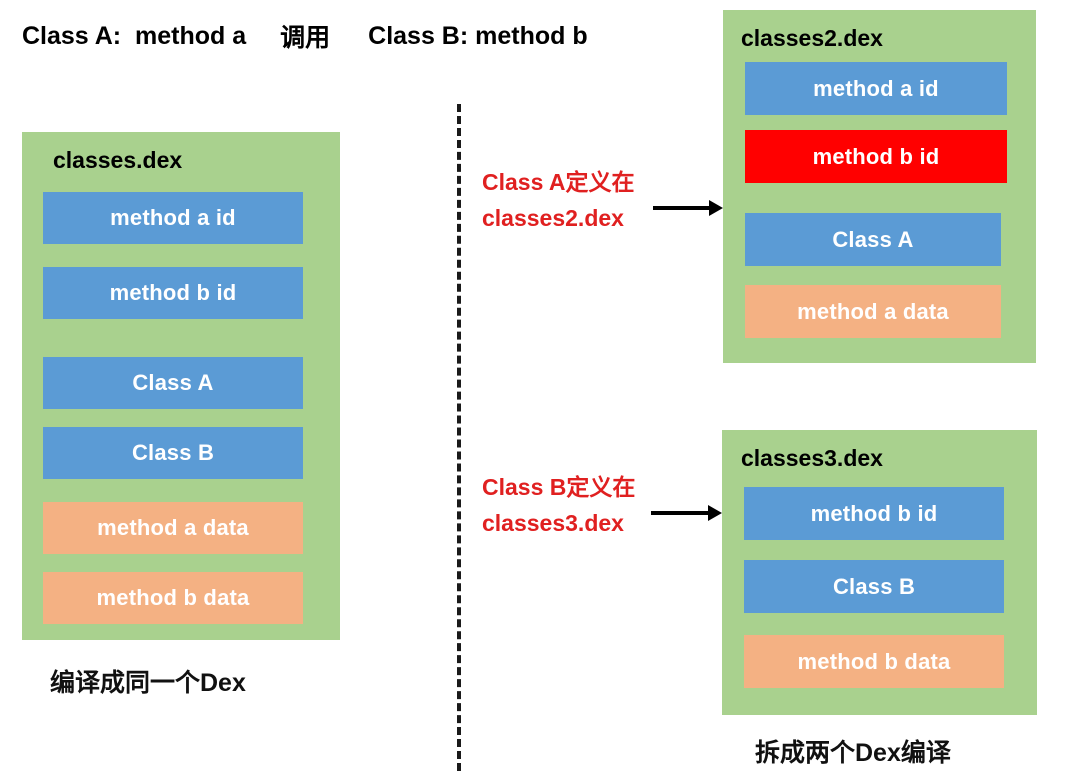 The height and width of the screenshot is (771, 1080). I want to click on slot-method-a-id: method a id, so click(173, 218).